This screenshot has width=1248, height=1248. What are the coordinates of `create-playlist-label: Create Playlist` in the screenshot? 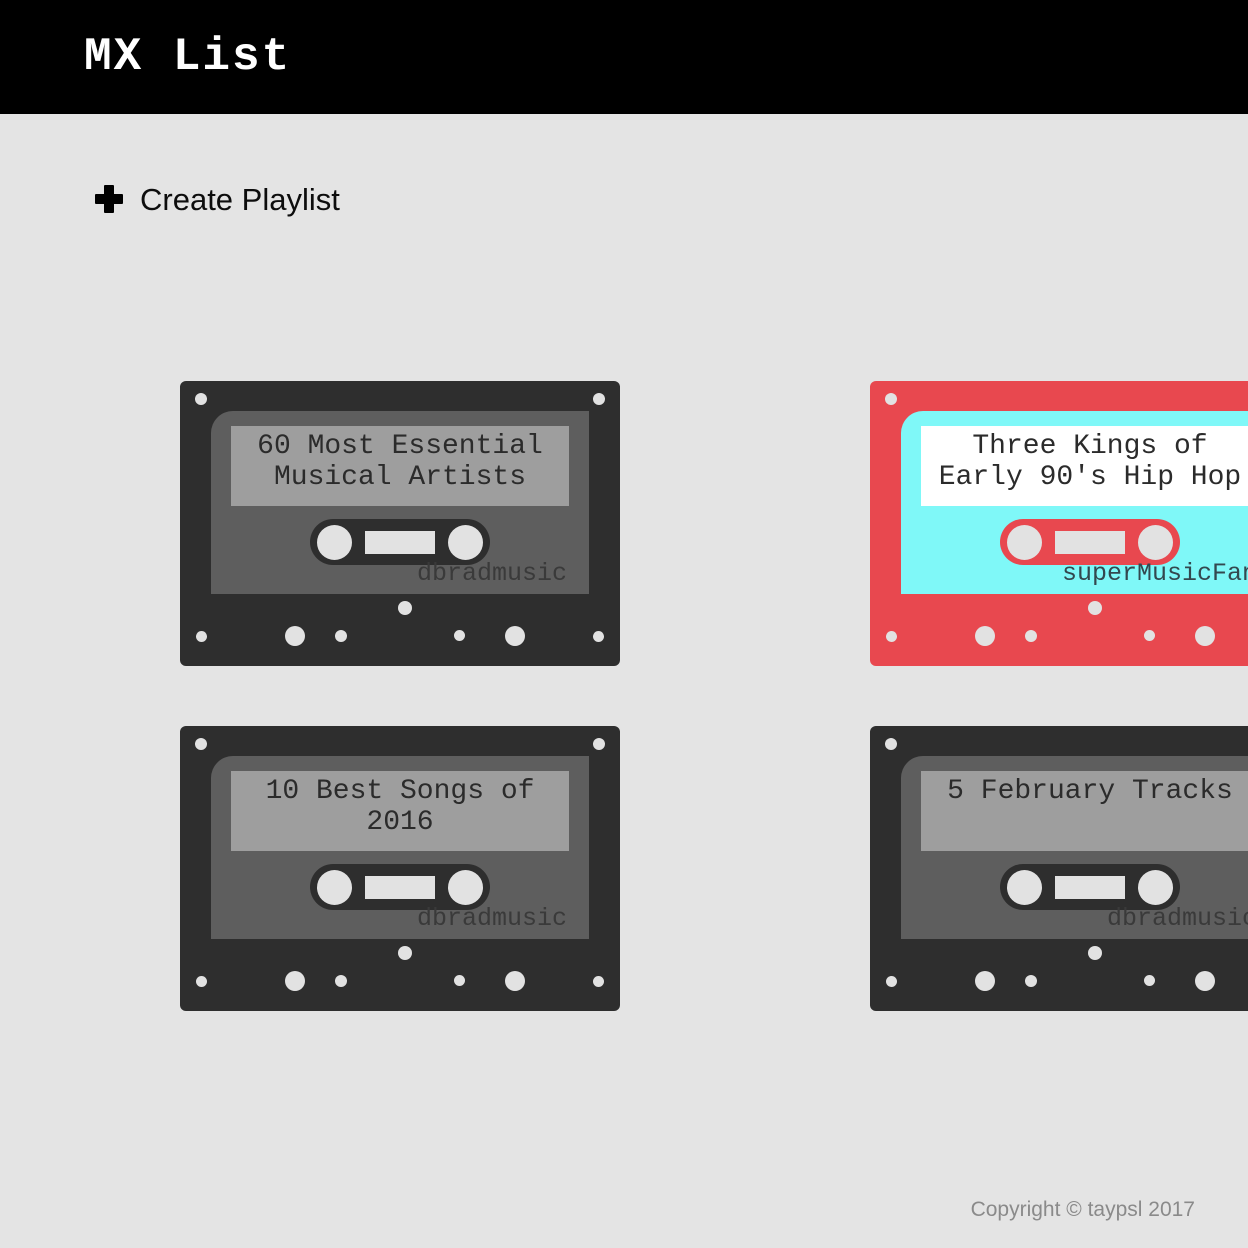 It's located at (240, 199).